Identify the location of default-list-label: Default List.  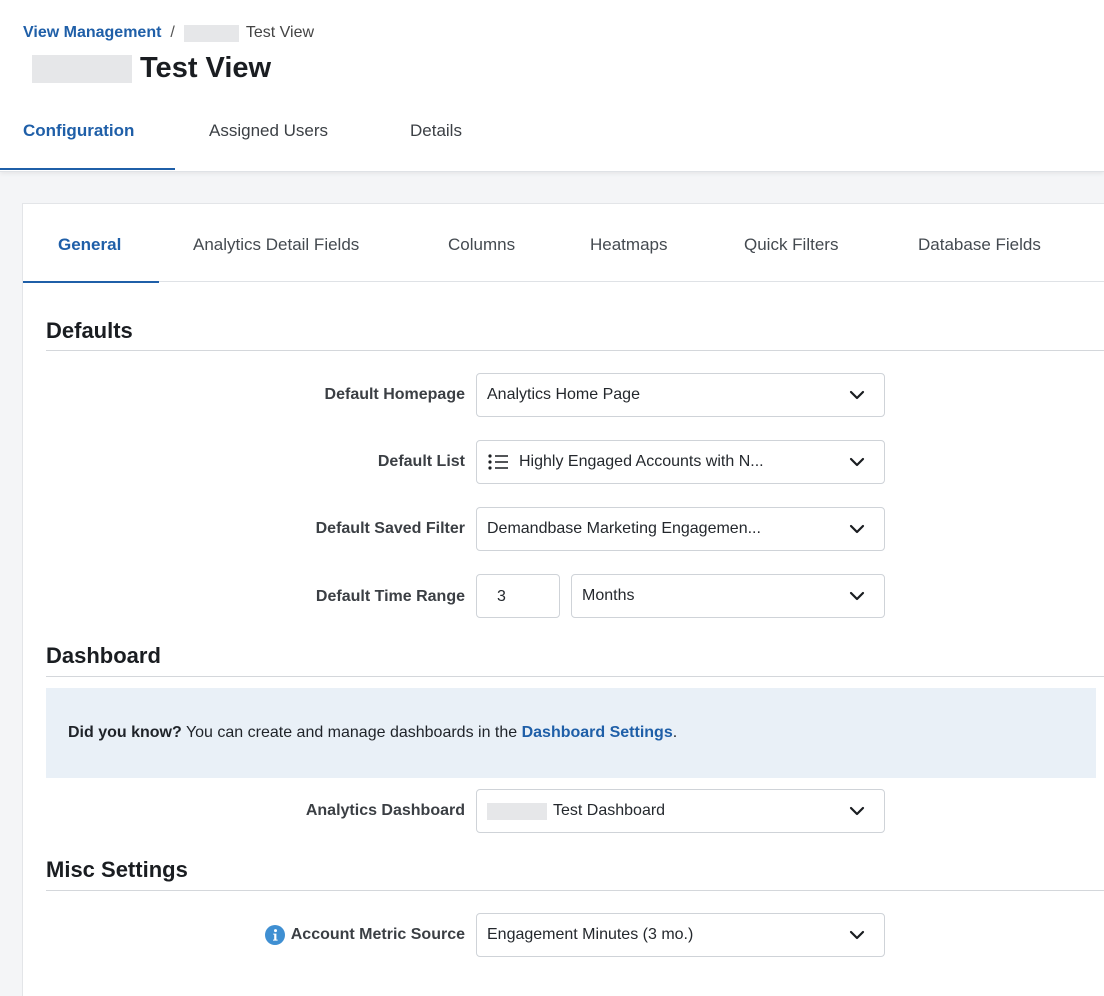
(421, 461).